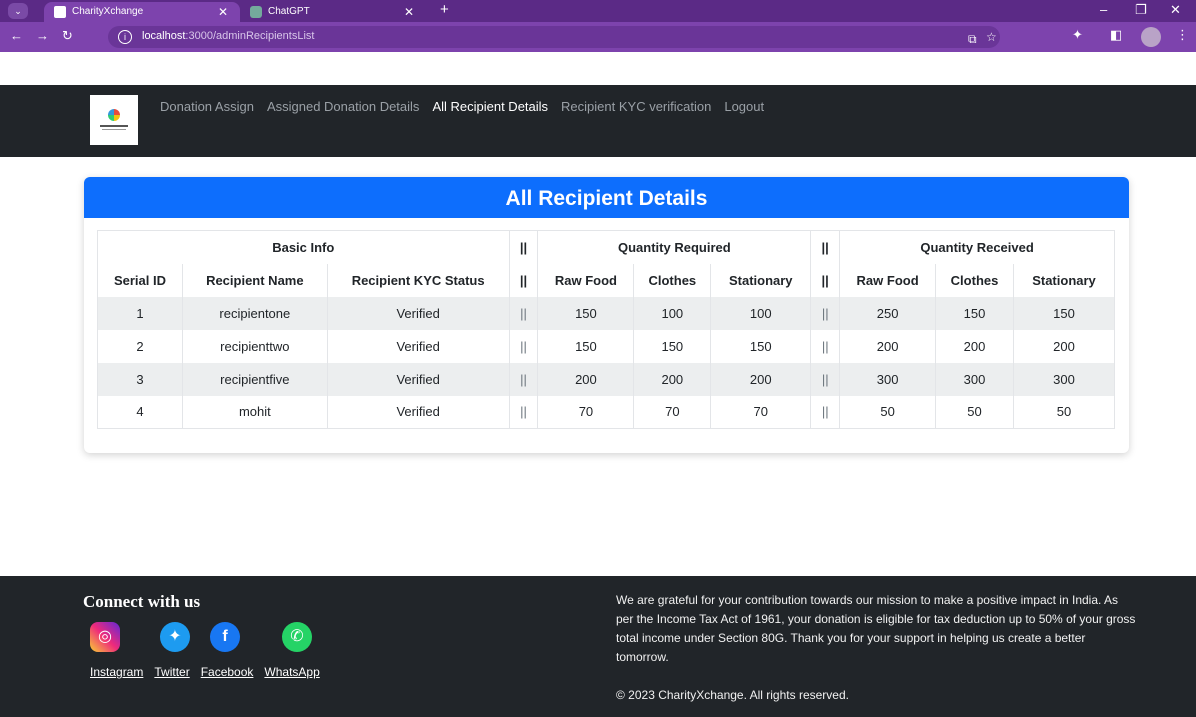  I want to click on link-facebook: Facebook, so click(227, 672).